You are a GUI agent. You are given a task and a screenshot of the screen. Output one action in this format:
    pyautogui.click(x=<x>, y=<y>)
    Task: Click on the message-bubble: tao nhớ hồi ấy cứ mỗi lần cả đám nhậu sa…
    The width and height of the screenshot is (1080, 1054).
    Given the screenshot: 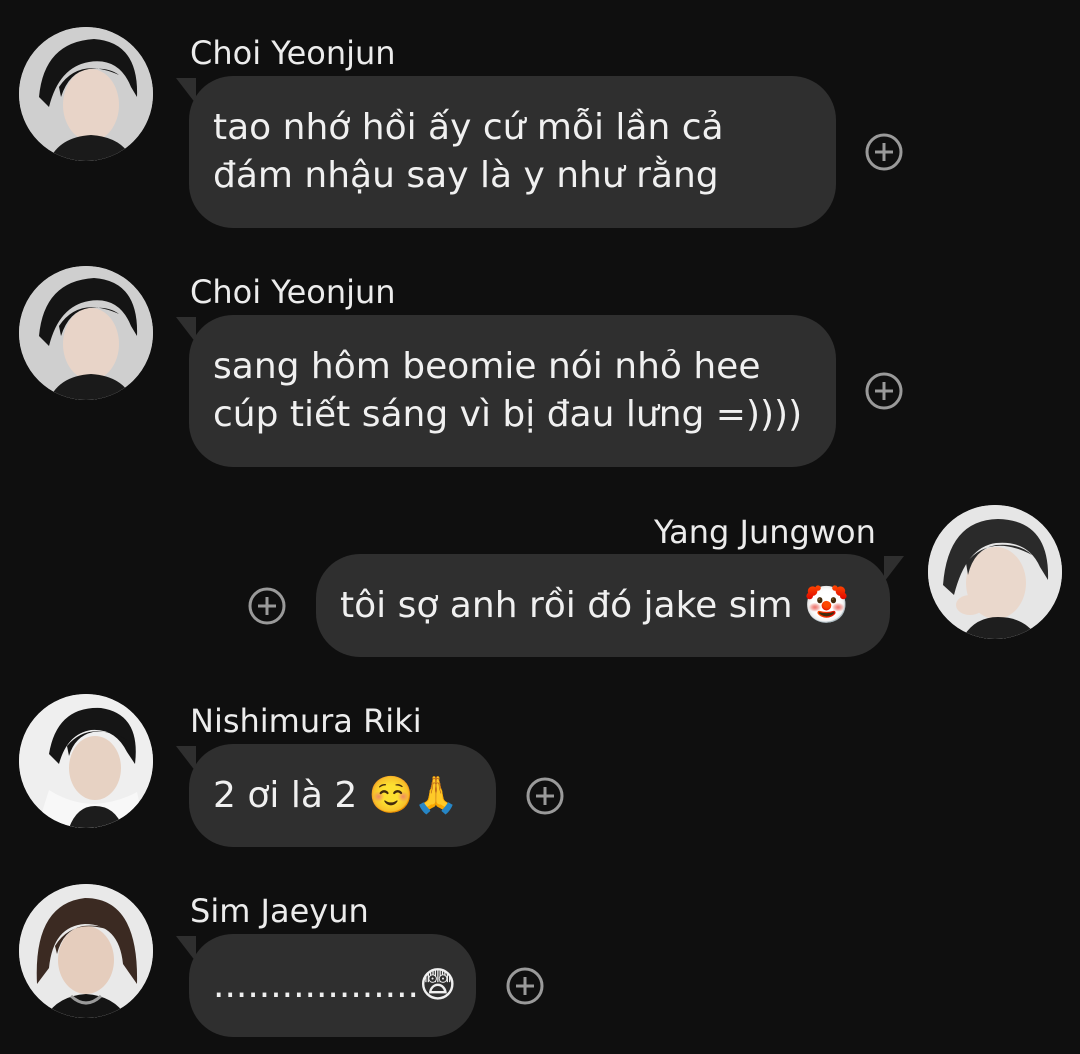 What is the action you would take?
    pyautogui.click(x=512, y=152)
    